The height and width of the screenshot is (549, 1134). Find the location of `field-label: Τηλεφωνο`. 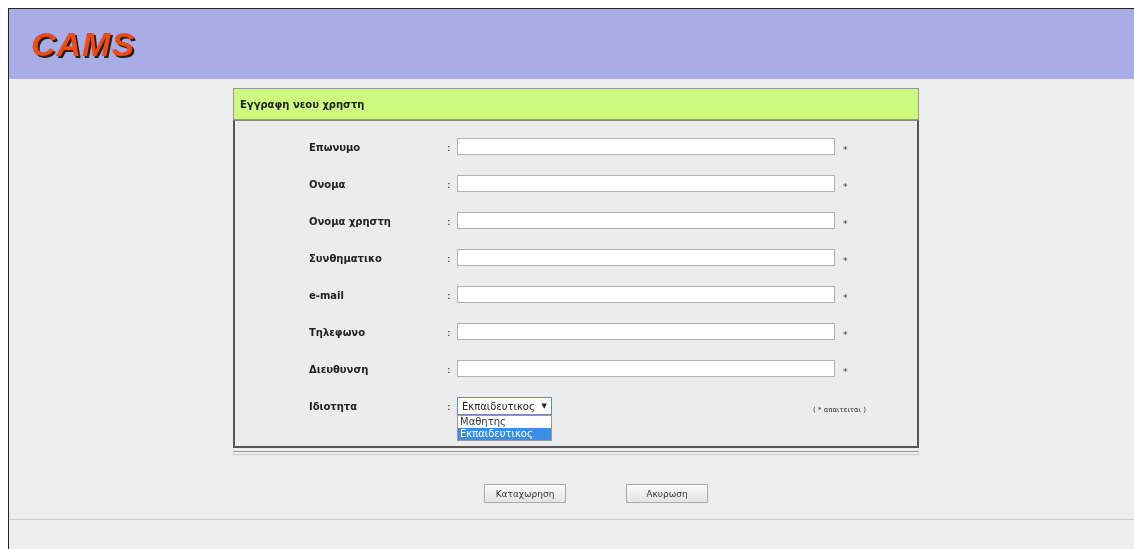

field-label: Τηλεφωνο is located at coordinates (338, 333).